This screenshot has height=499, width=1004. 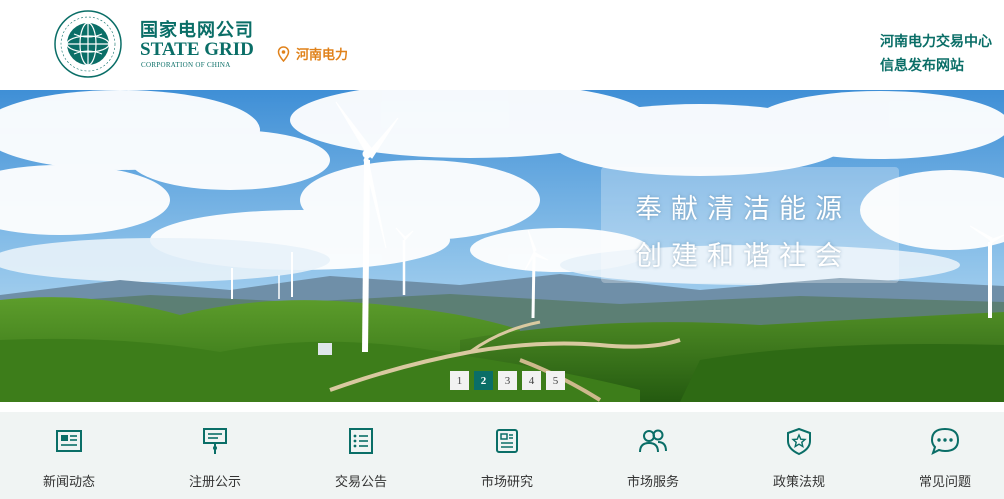 What do you see at coordinates (531, 380) in the screenshot?
I see `pager-page-4: 4` at bounding box center [531, 380].